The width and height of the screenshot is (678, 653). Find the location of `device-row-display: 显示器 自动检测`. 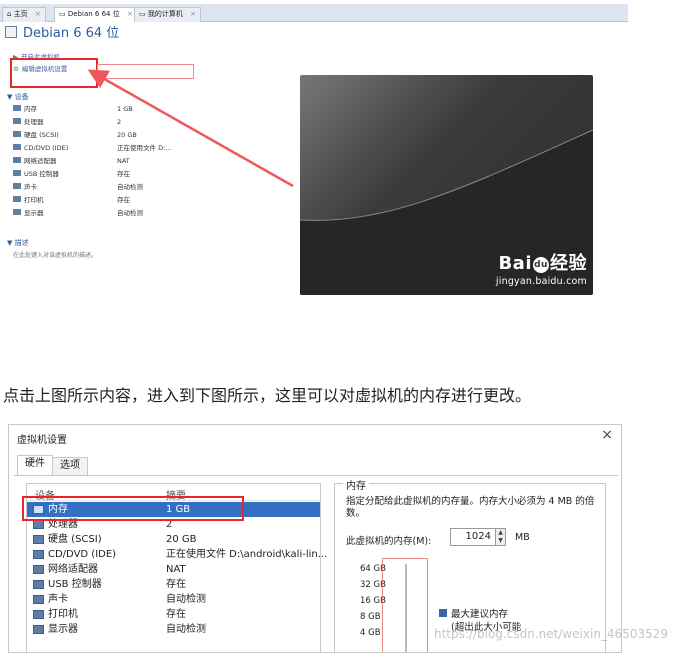

device-row-display: 显示器 自动检测 is located at coordinates (173, 629).